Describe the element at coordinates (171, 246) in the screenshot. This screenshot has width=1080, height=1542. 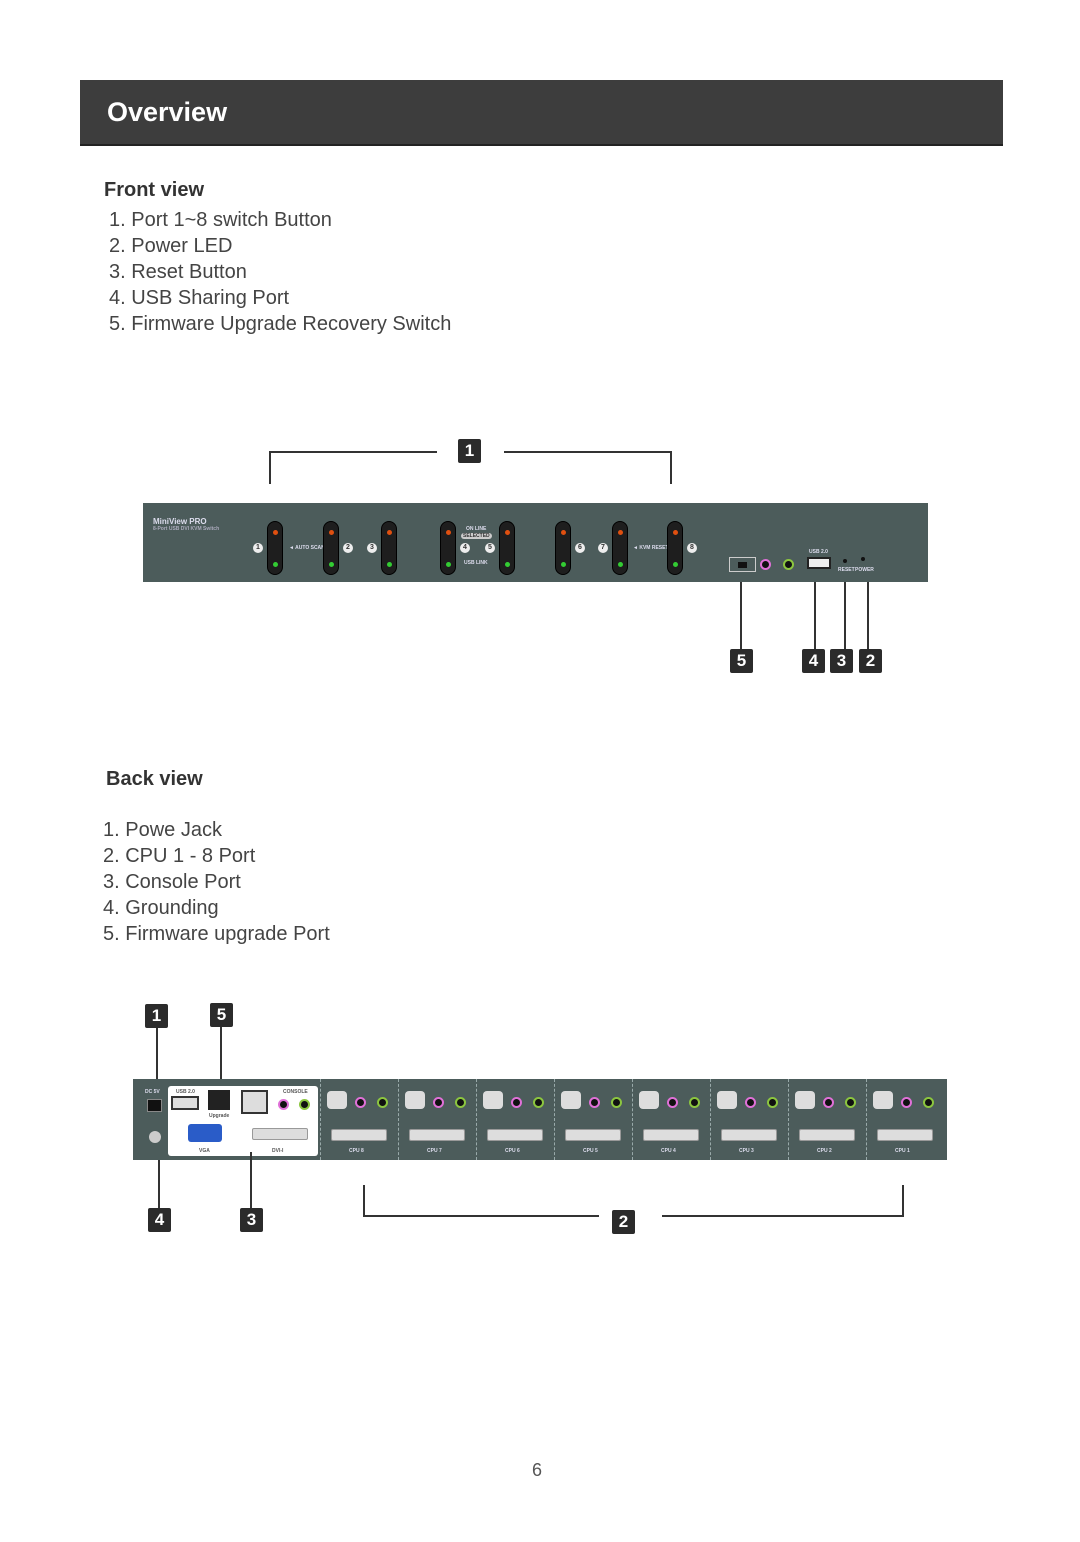
I see `list-item: 2. Power LED` at that location.